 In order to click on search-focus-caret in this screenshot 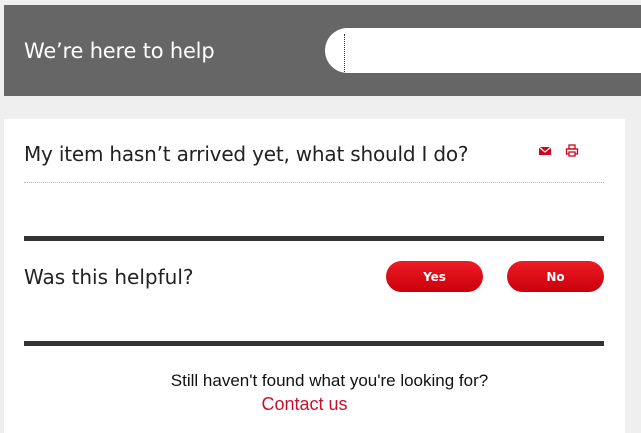, I will do `click(345, 53)`.